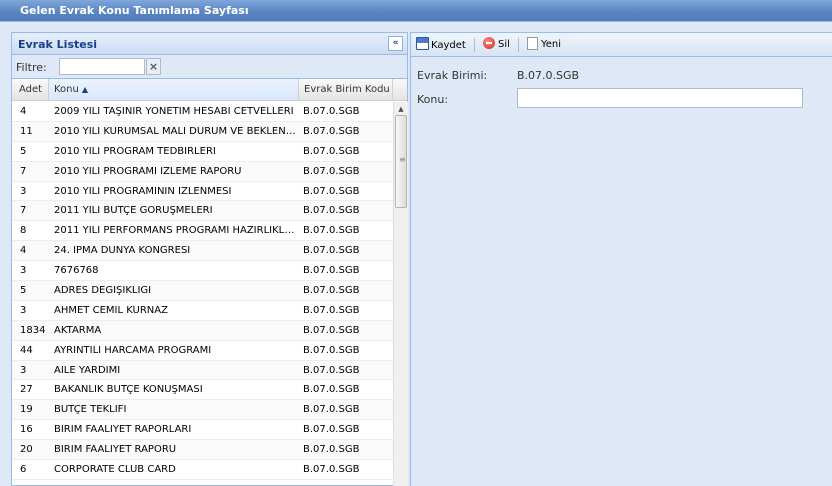 This screenshot has height=486, width=832. Describe the element at coordinates (33, 330) in the screenshot. I see `cell-adet: 1834` at that location.